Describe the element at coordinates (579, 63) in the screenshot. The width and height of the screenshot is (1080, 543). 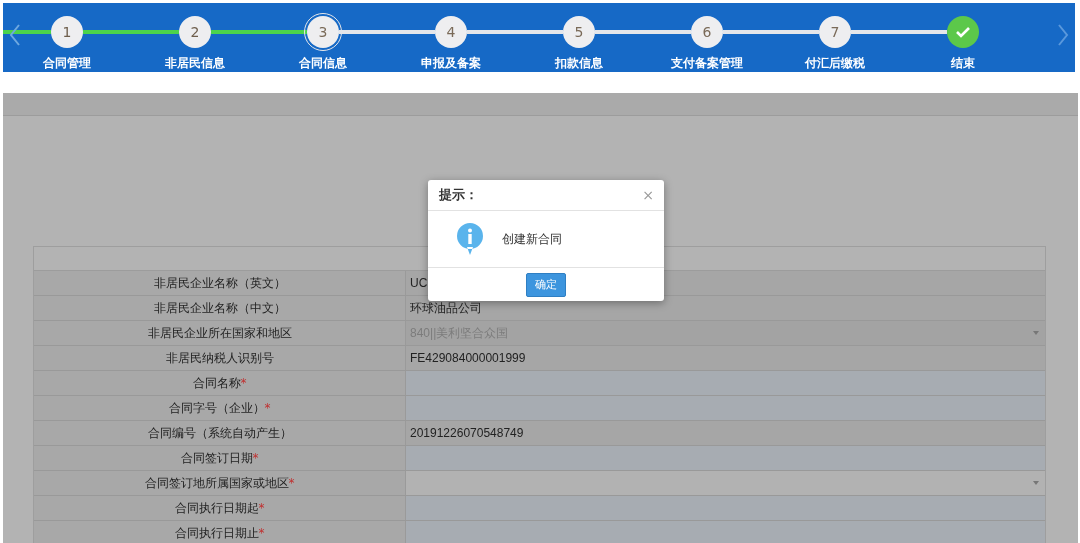
I see `step-label: 扣款信息` at that location.